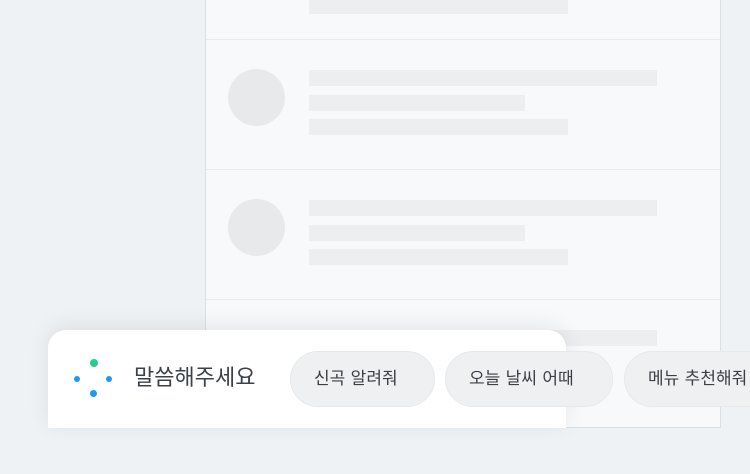 This screenshot has width=750, height=474. Describe the element at coordinates (529, 379) in the screenshot. I see `suggestion-chip-weather: 오늘 날씨 어때` at that location.